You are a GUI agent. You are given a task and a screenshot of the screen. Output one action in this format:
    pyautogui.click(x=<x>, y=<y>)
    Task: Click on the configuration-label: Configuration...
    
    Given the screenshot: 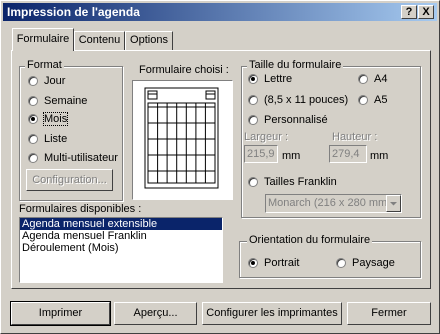 What is the action you would take?
    pyautogui.click(x=69, y=180)
    